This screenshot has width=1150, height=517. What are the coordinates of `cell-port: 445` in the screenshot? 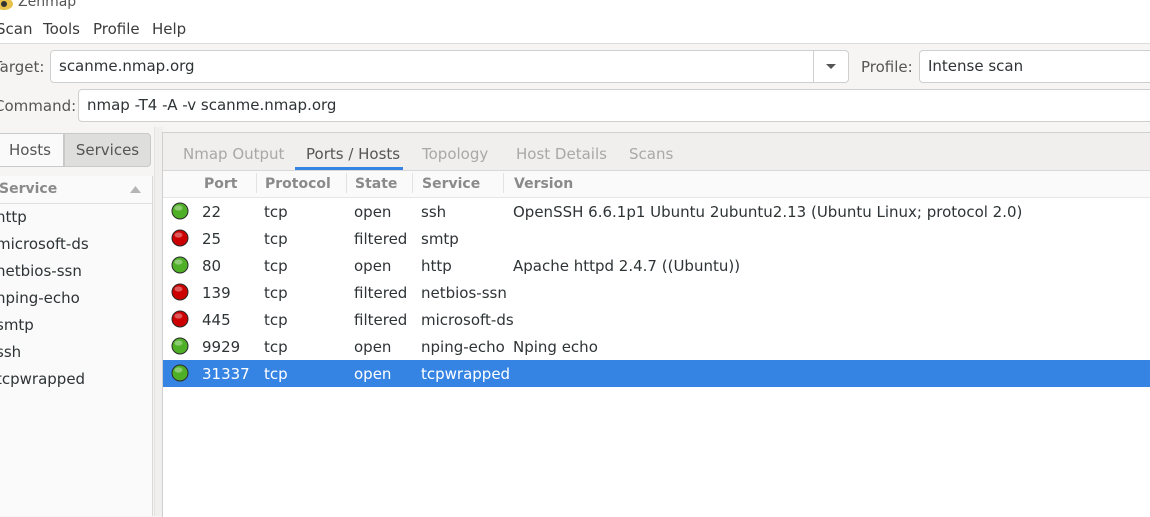 It's located at (216, 320).